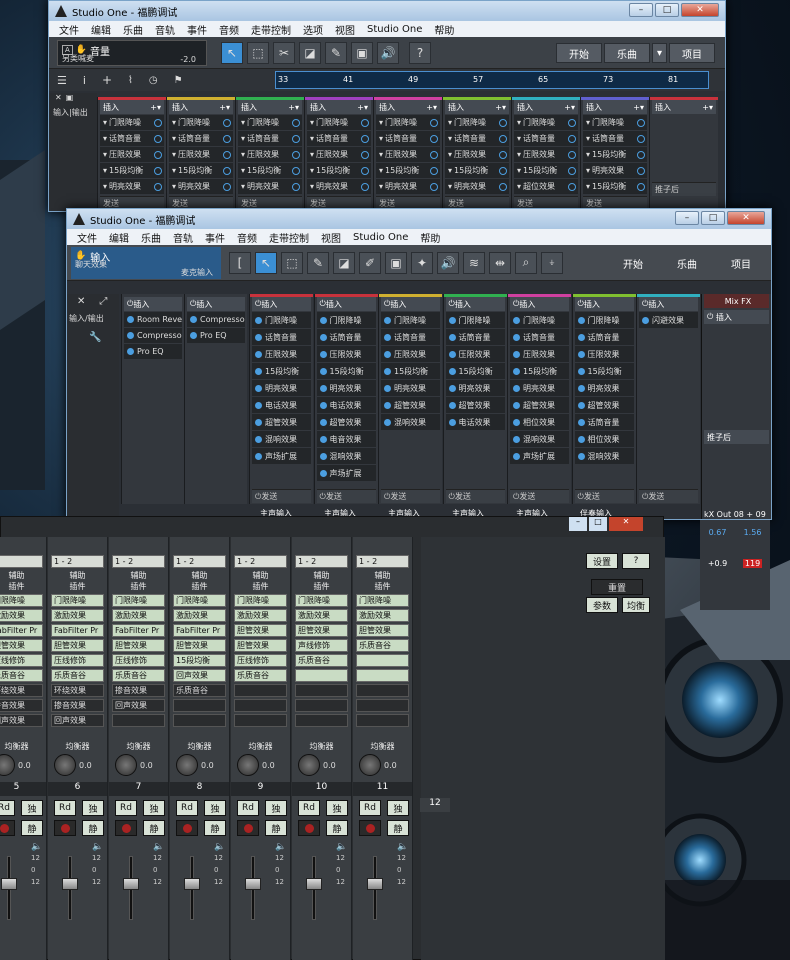 This screenshot has width=790, height=960. I want to click on start-button: 开始, so click(633, 263).